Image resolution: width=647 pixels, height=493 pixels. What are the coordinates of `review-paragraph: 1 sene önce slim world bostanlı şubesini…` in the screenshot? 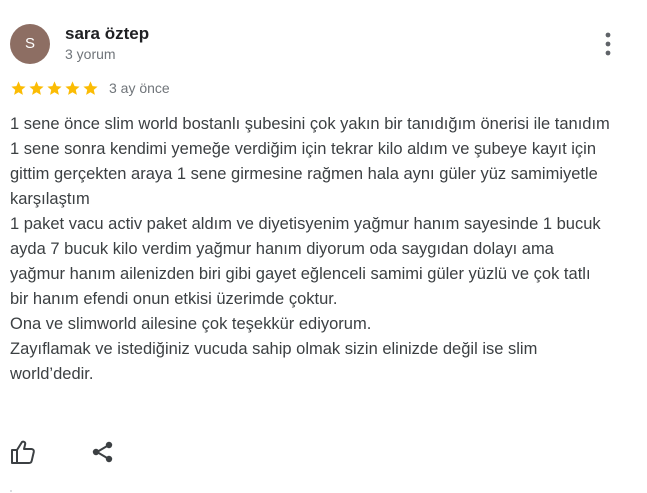 It's located at (310, 124).